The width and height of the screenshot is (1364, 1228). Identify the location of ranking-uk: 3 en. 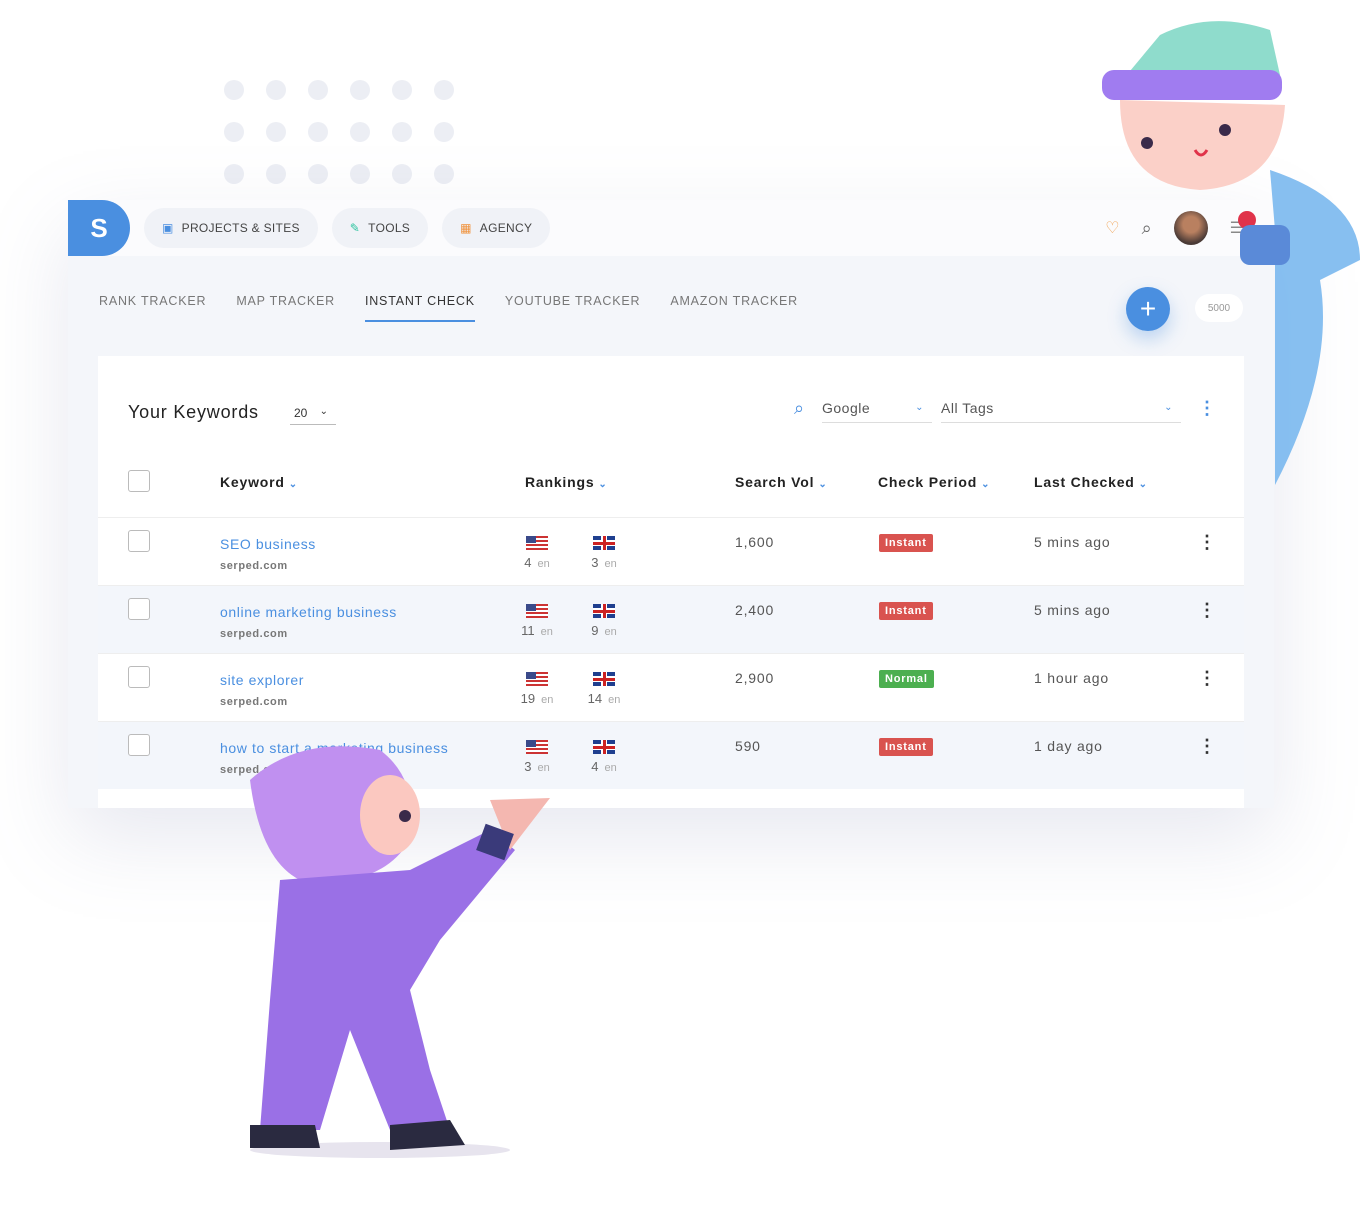
(604, 554).